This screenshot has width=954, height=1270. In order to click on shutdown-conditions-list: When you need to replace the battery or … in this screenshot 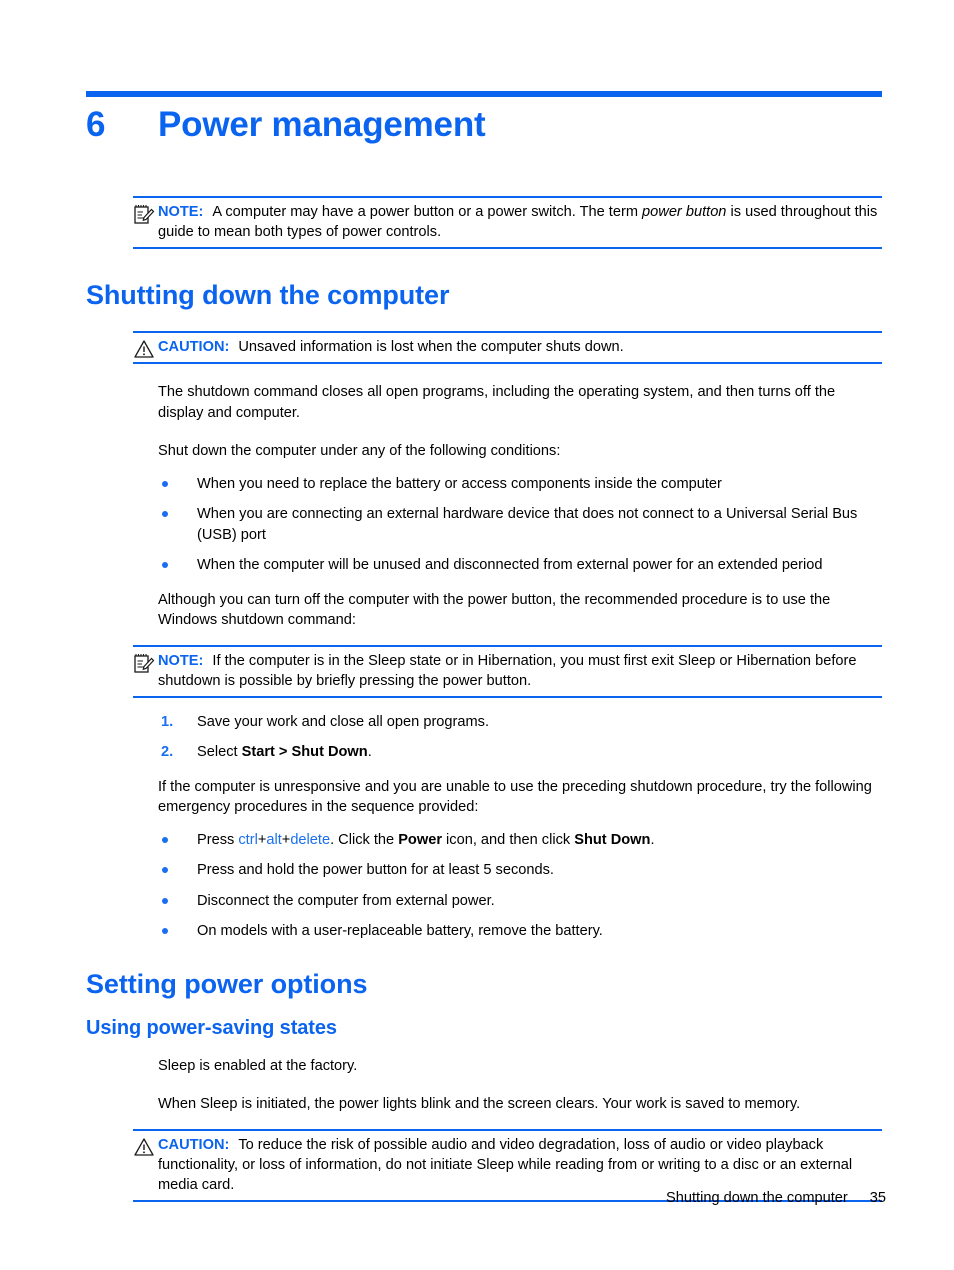, I will do `click(477, 525)`.